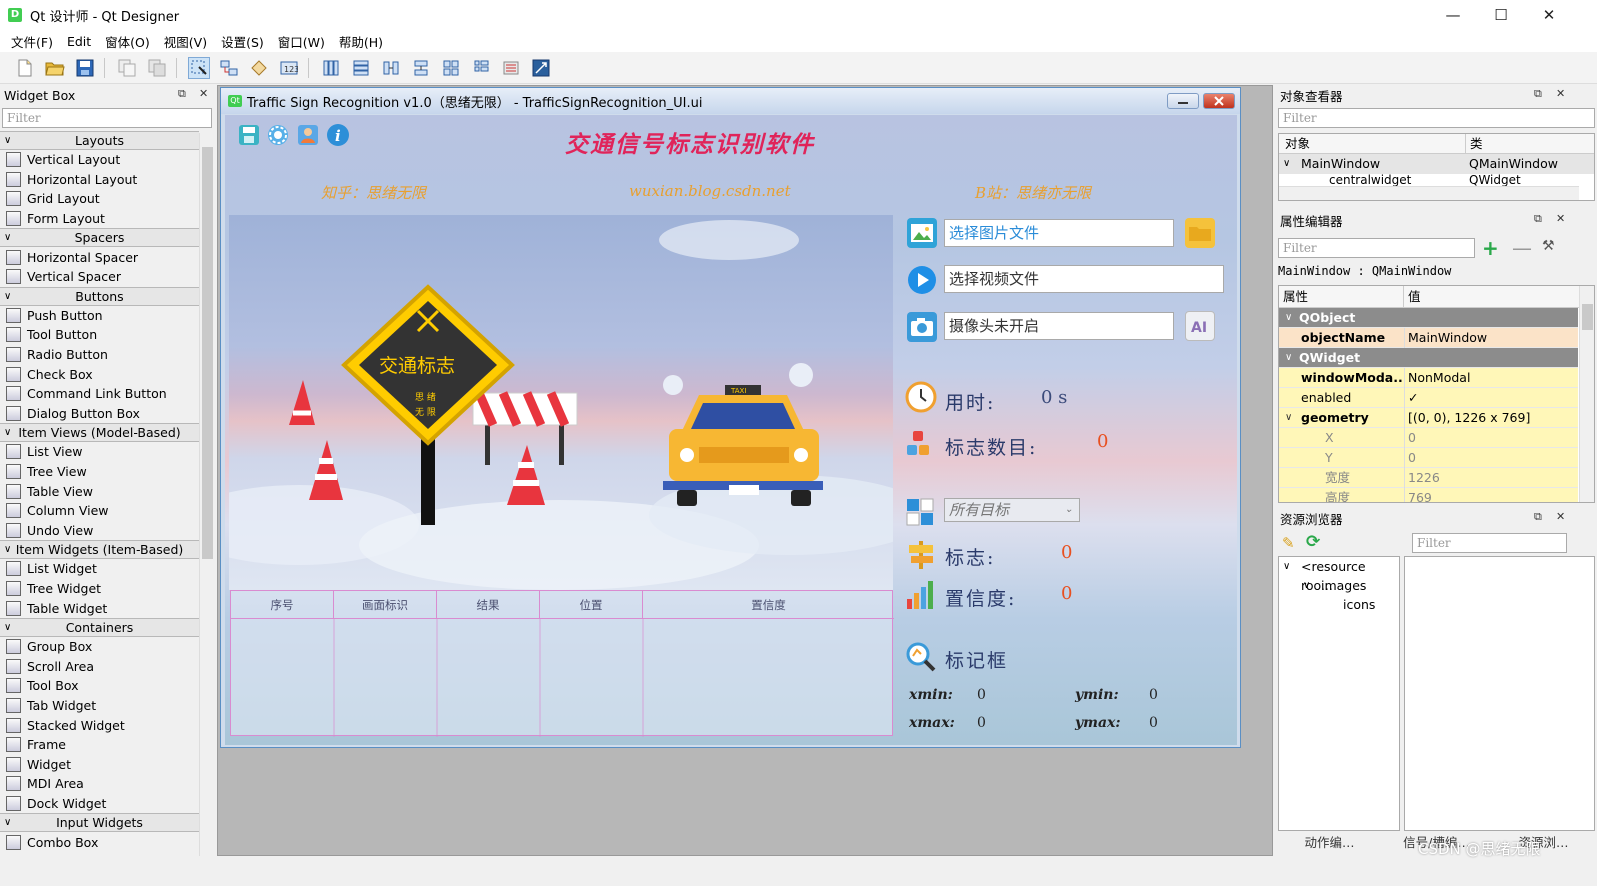  Describe the element at coordinates (1059, 233) in the screenshot. I see `select-image-field: 选择图片文件` at that location.